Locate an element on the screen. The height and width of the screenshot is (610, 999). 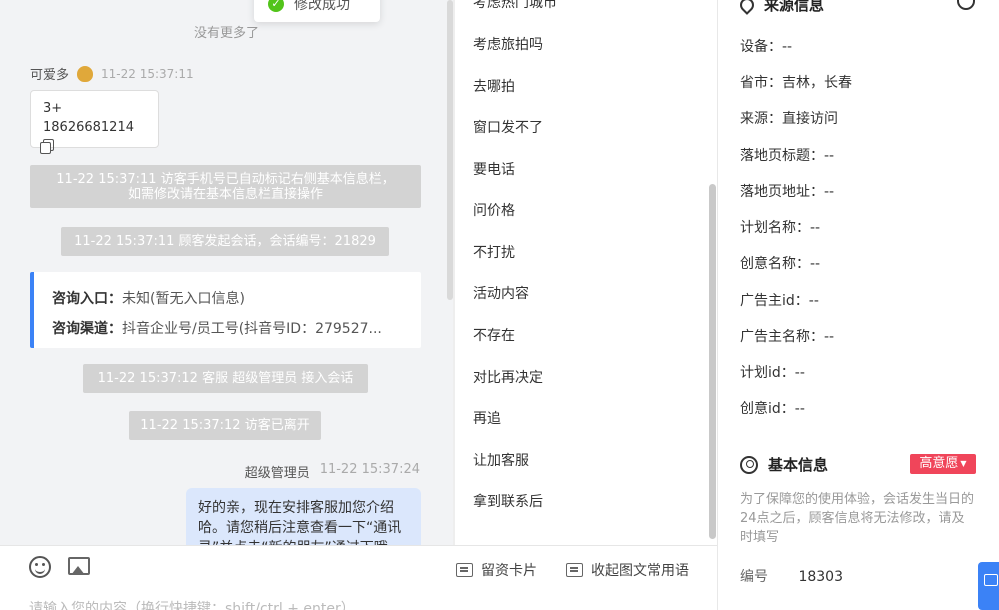
system-message-line2: 如需修改请在基本信息栏直接操作 is located at coordinates (225, 194).